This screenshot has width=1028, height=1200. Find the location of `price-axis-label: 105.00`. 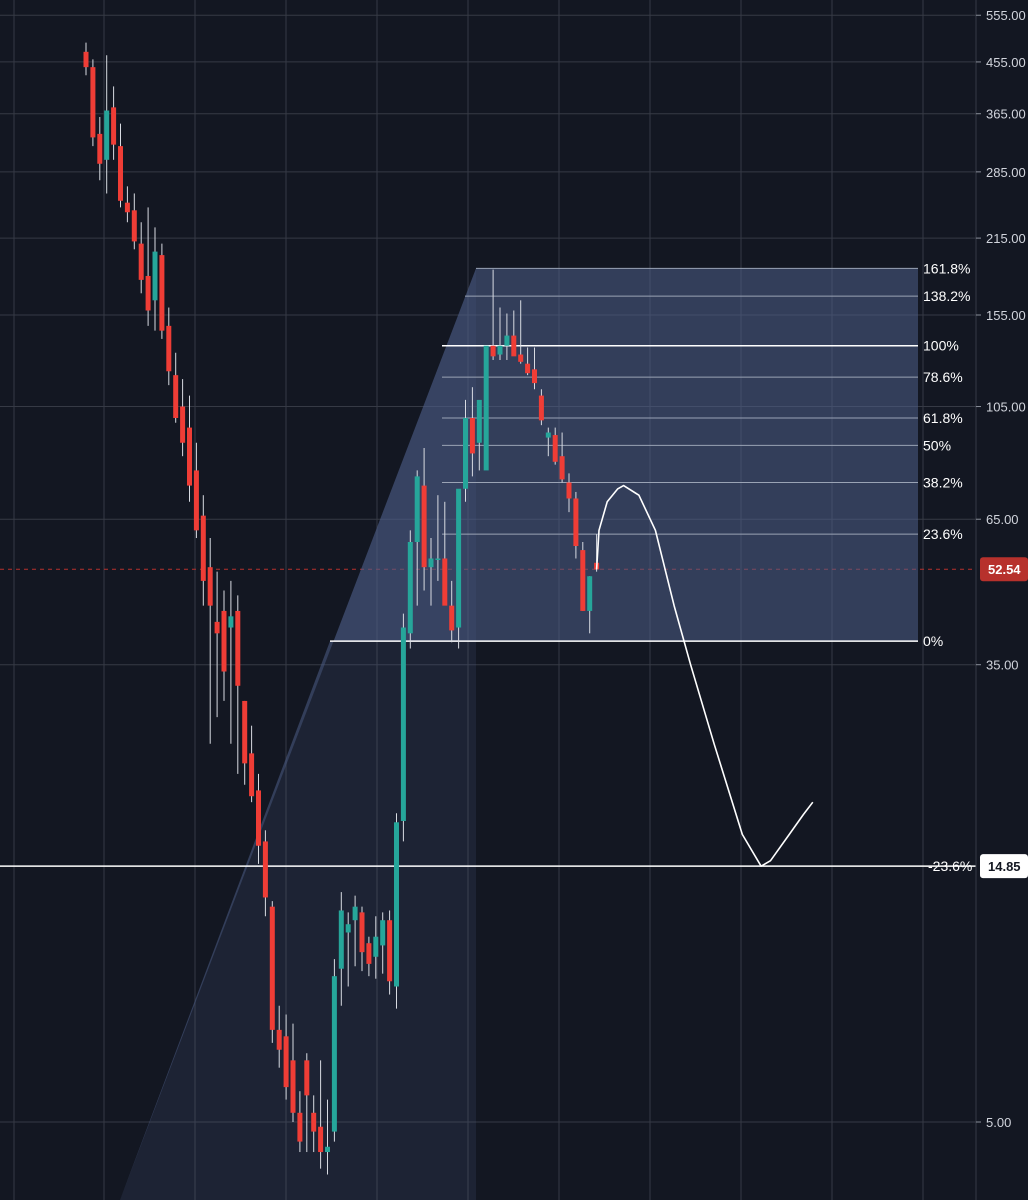

price-axis-label: 105.00 is located at coordinates (1006, 407).